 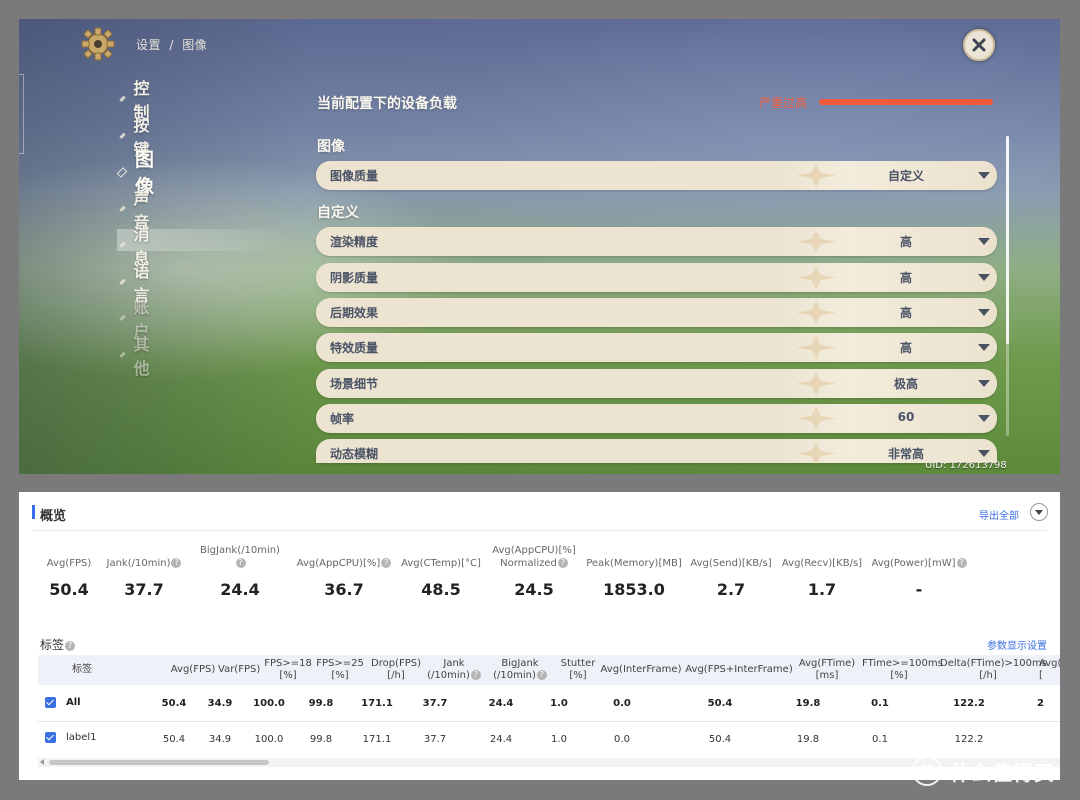 I want to click on setting-label: 渲染精度, so click(x=354, y=242).